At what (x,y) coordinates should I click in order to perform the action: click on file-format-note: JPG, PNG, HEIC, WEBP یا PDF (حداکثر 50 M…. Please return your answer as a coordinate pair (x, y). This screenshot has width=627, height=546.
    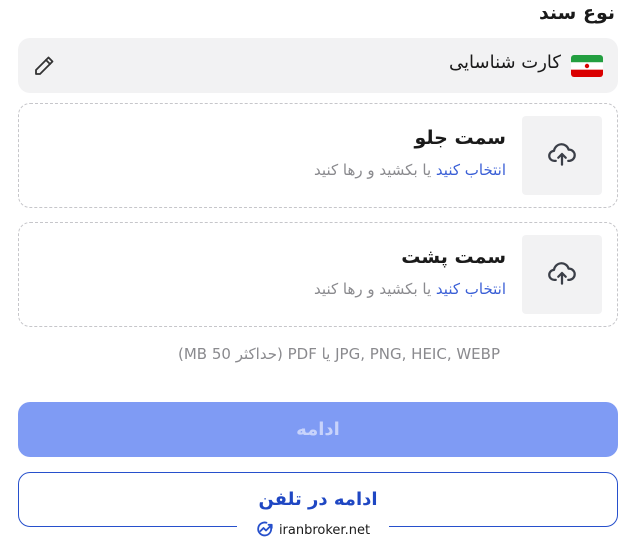
    Looking at the image, I should click on (338, 354).